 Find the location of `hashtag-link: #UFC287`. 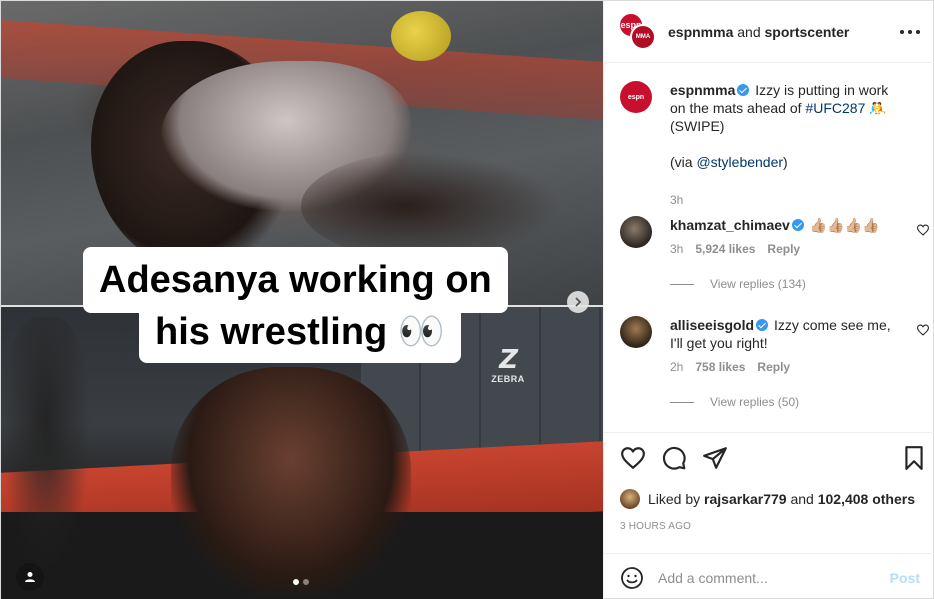

hashtag-link: #UFC287 is located at coordinates (835, 108).